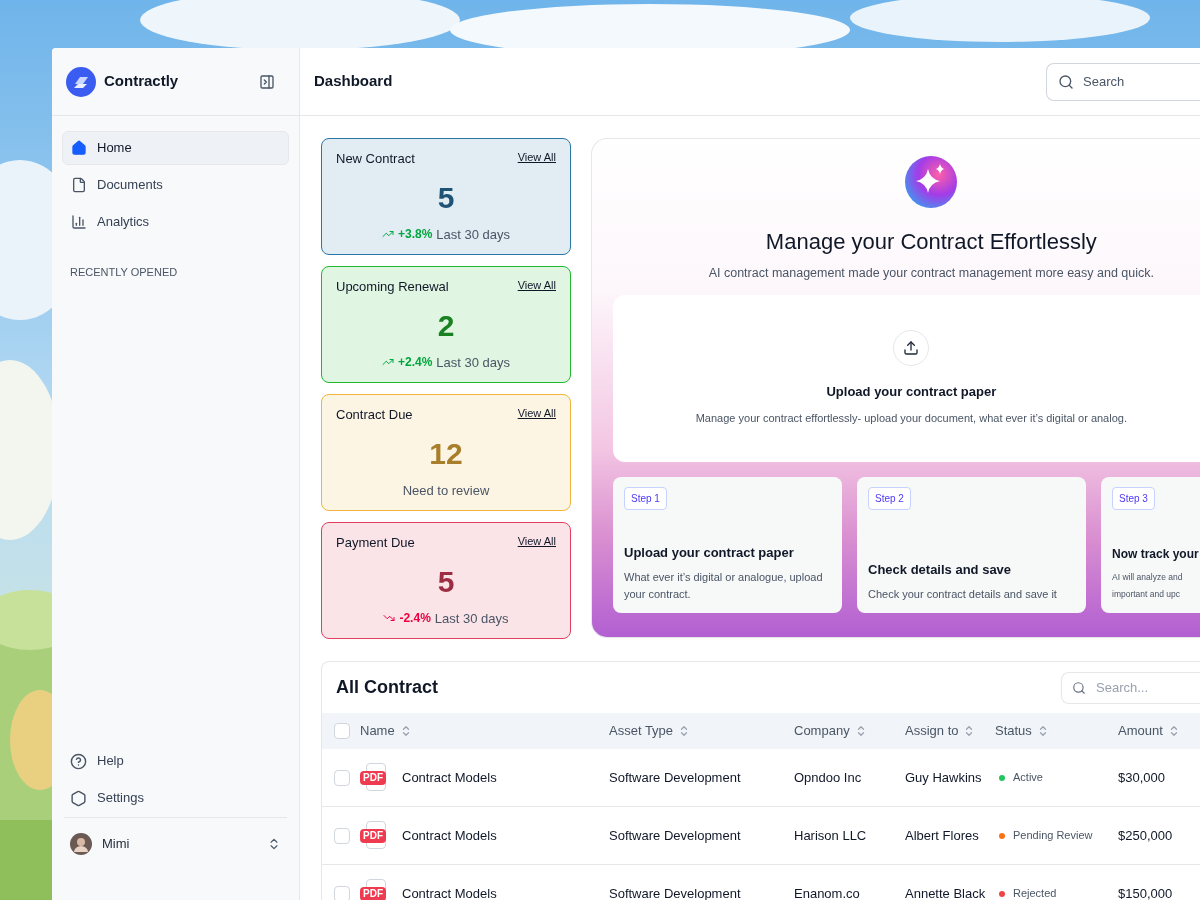  Describe the element at coordinates (484, 731) in the screenshot. I see `column-header: Name` at that location.